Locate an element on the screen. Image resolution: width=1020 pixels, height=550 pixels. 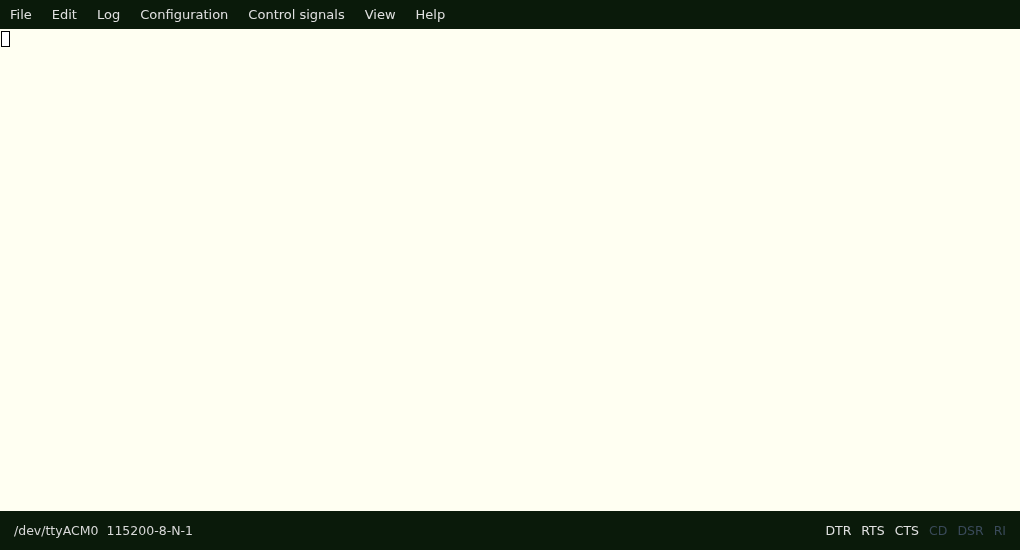
menu-item: Edit is located at coordinates (64, 14).